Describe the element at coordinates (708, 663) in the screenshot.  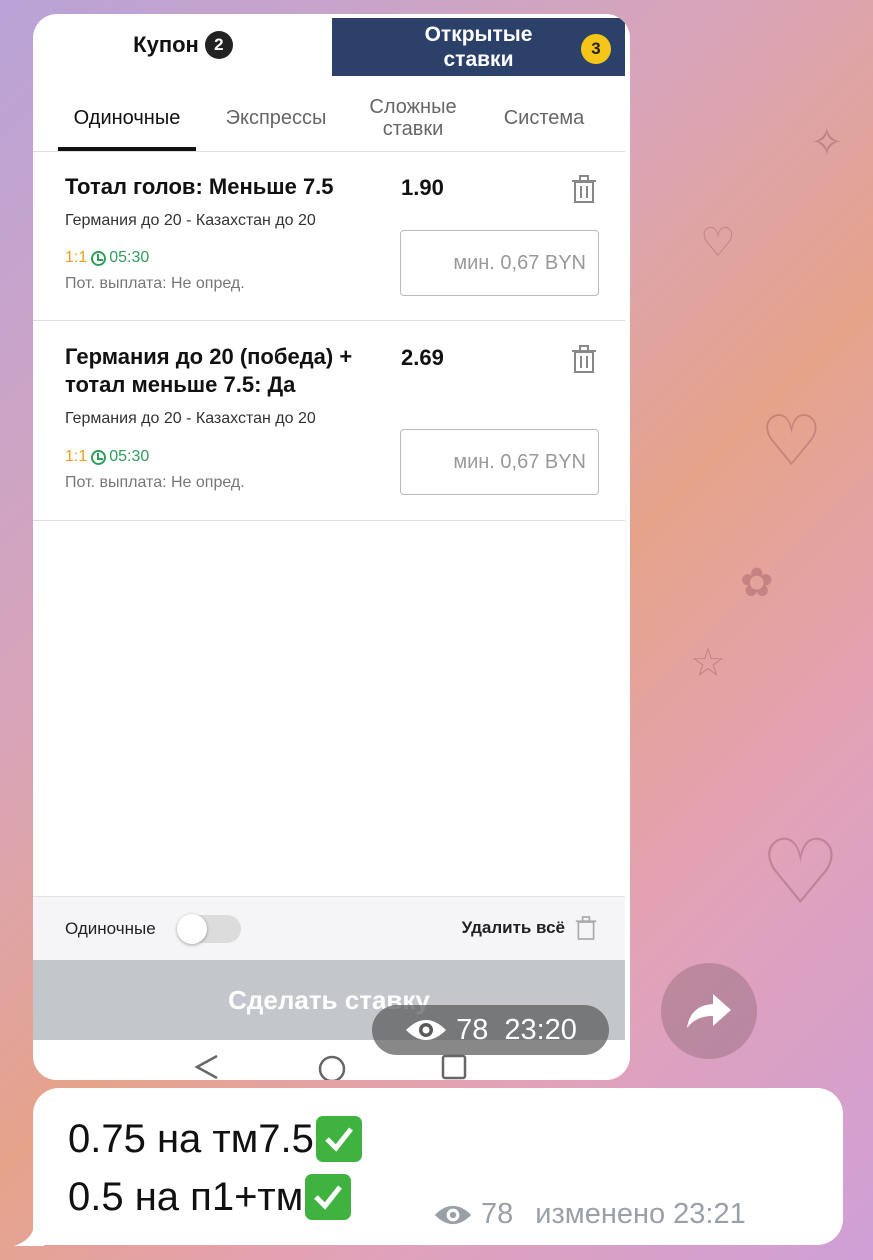
I see `background-doodle-star-icon: ☆` at that location.